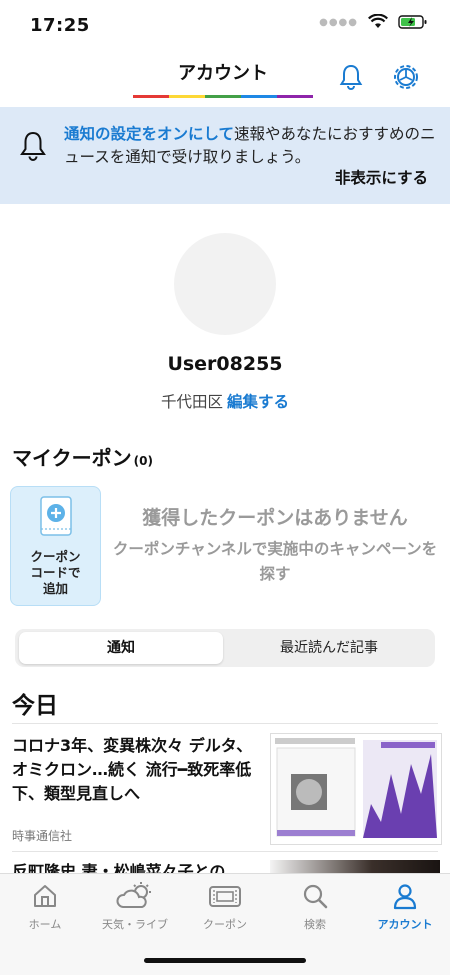 The image size is (450, 975). What do you see at coordinates (35, 706) in the screenshot?
I see `section-title: 今日` at bounding box center [35, 706].